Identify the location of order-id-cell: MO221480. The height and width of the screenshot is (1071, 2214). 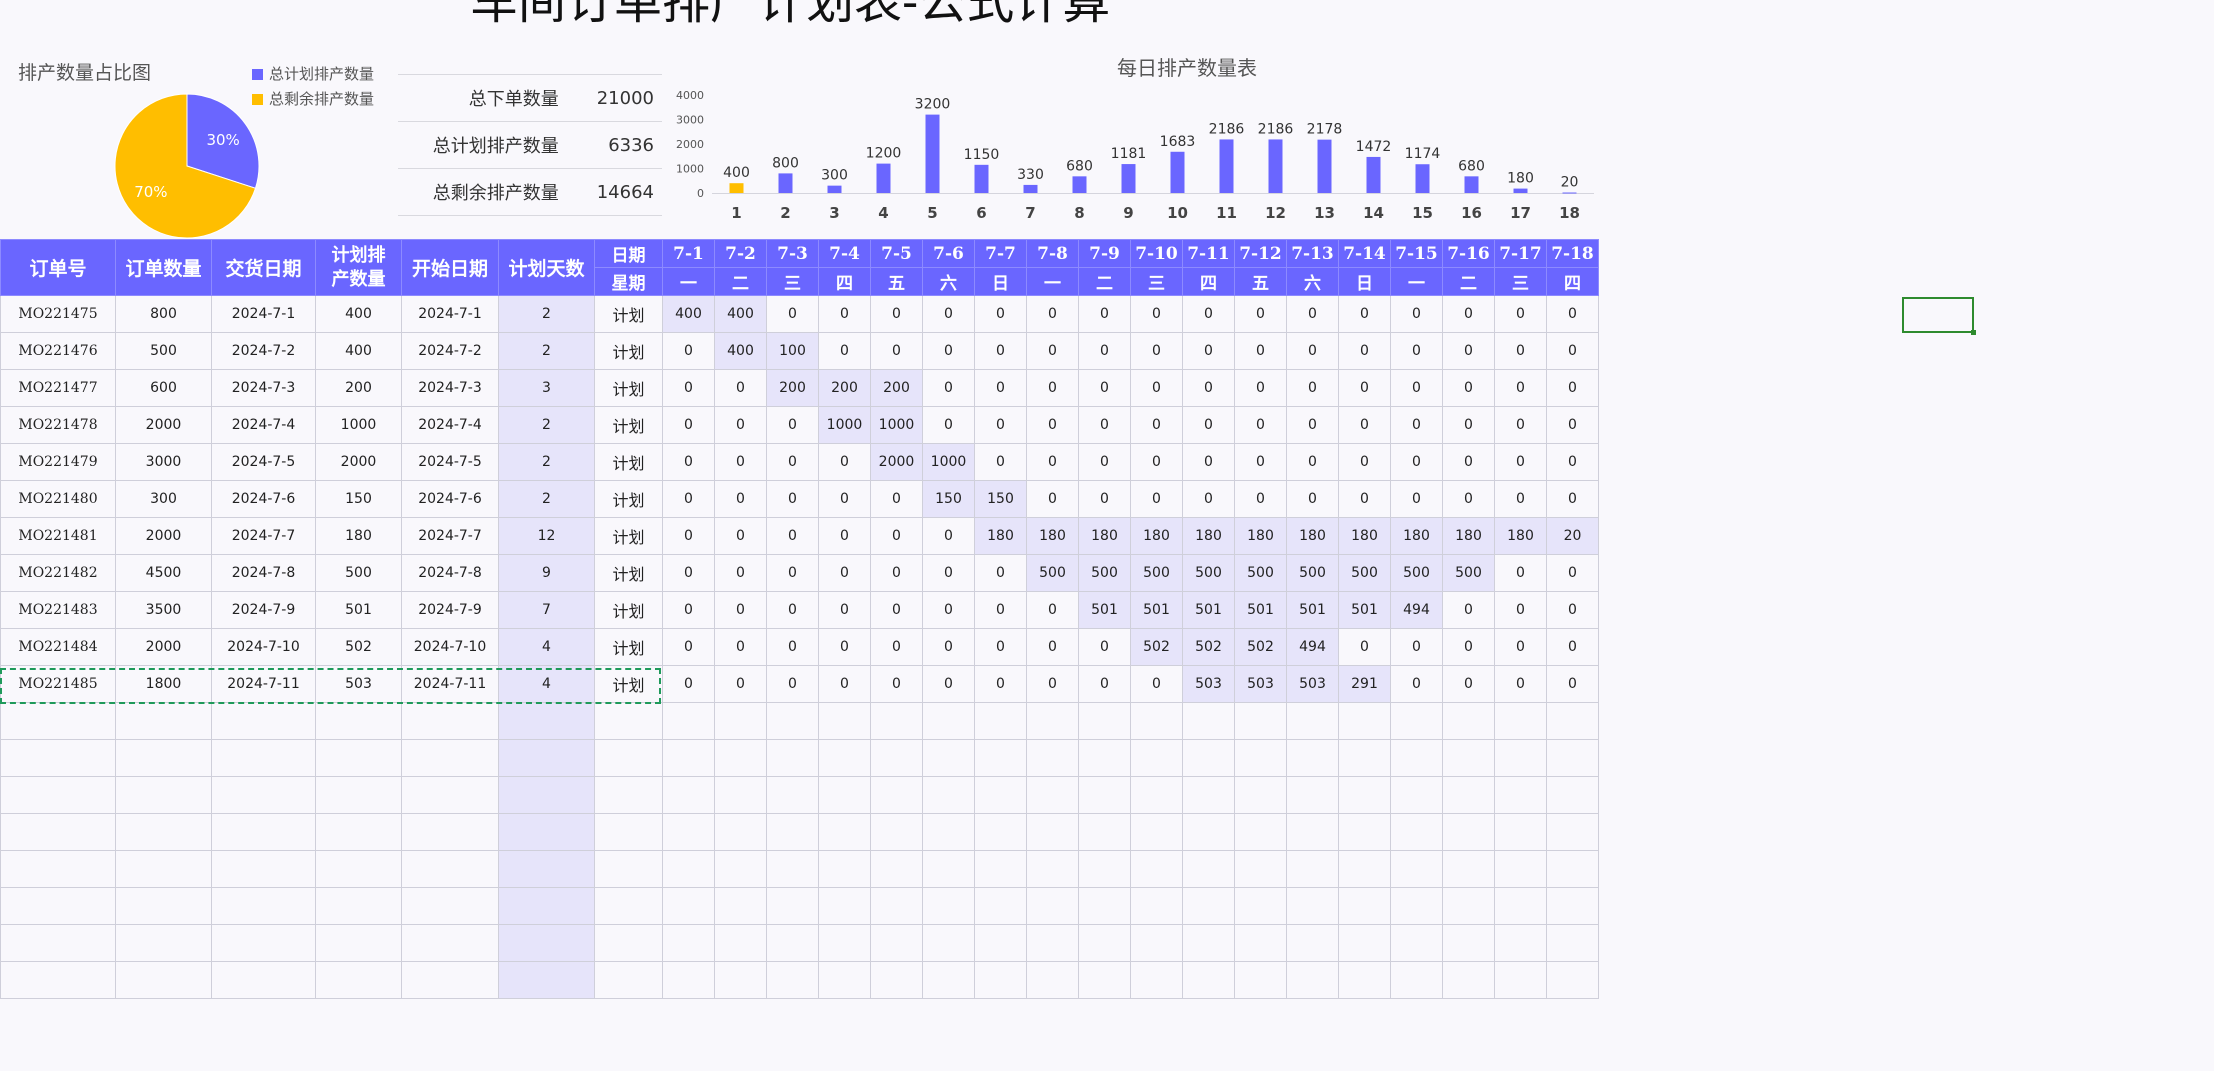
(58, 499).